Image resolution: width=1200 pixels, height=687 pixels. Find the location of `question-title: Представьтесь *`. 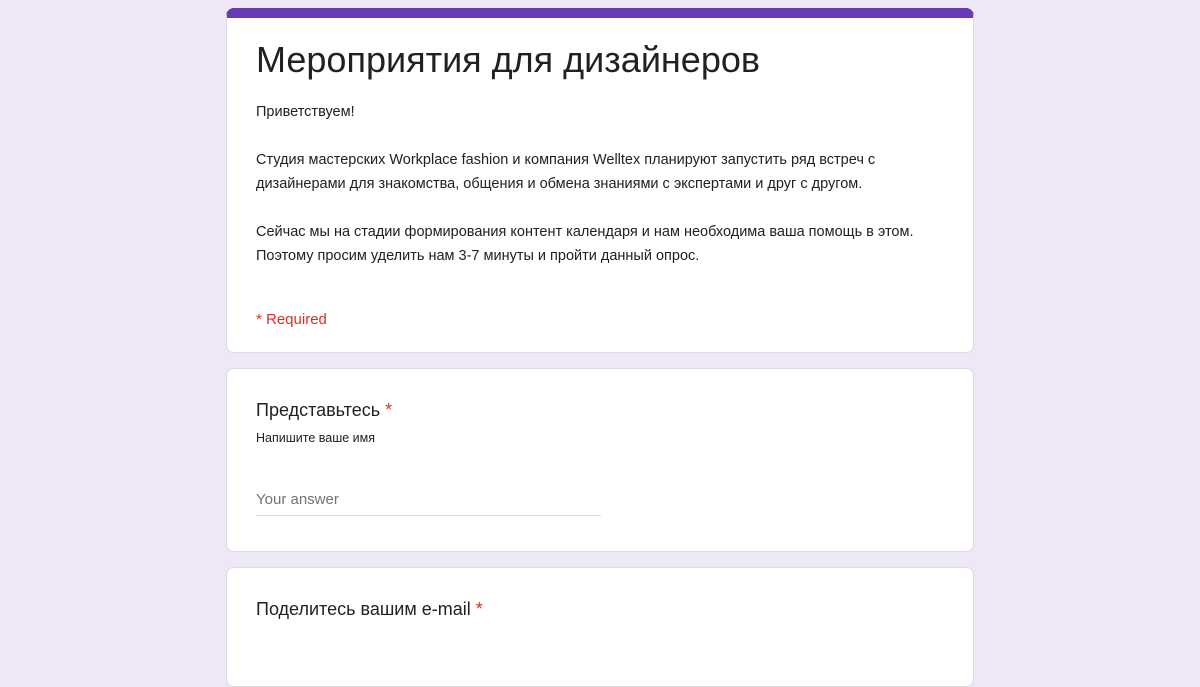

question-title: Представьтесь * is located at coordinates (324, 410).